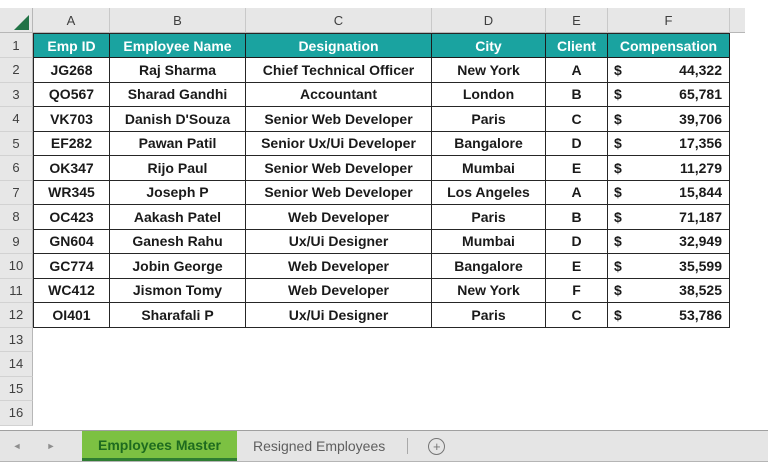 This screenshot has height=462, width=768. What do you see at coordinates (489, 70) in the screenshot?
I see `cell-d2: New York` at bounding box center [489, 70].